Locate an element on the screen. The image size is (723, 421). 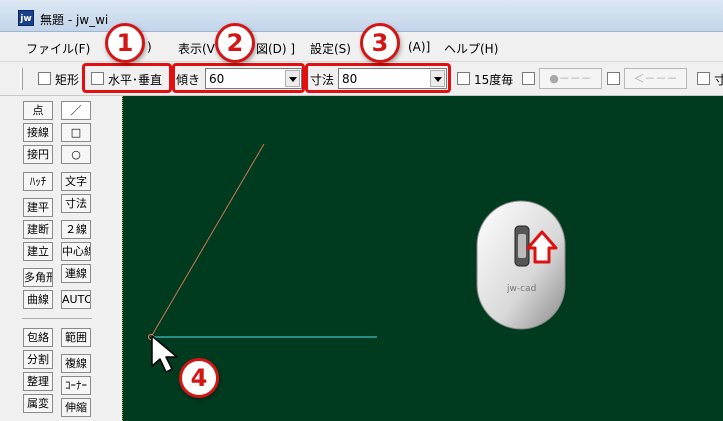
highlight-dimension is located at coordinates (378, 78).